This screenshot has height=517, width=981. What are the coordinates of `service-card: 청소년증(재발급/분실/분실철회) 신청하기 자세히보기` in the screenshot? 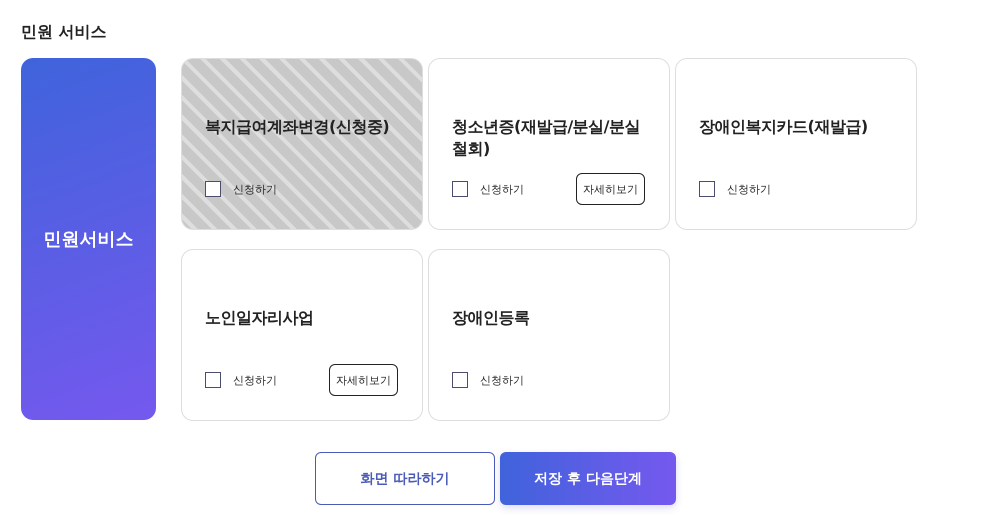 It's located at (549, 144).